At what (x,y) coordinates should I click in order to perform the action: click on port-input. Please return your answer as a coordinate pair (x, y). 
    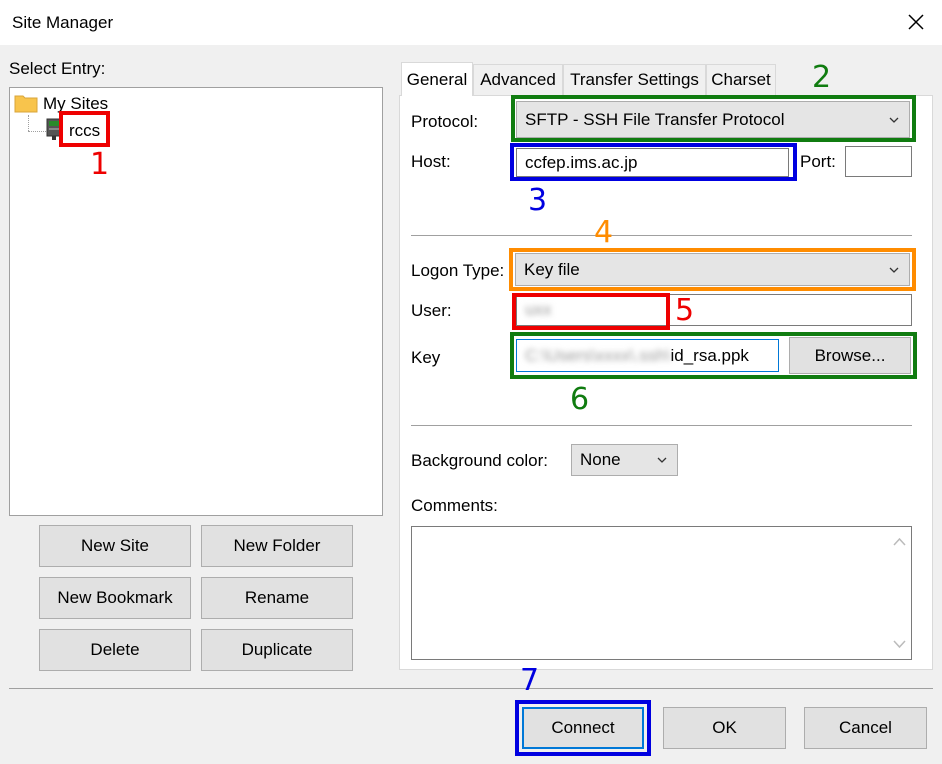
    Looking at the image, I should click on (878, 161).